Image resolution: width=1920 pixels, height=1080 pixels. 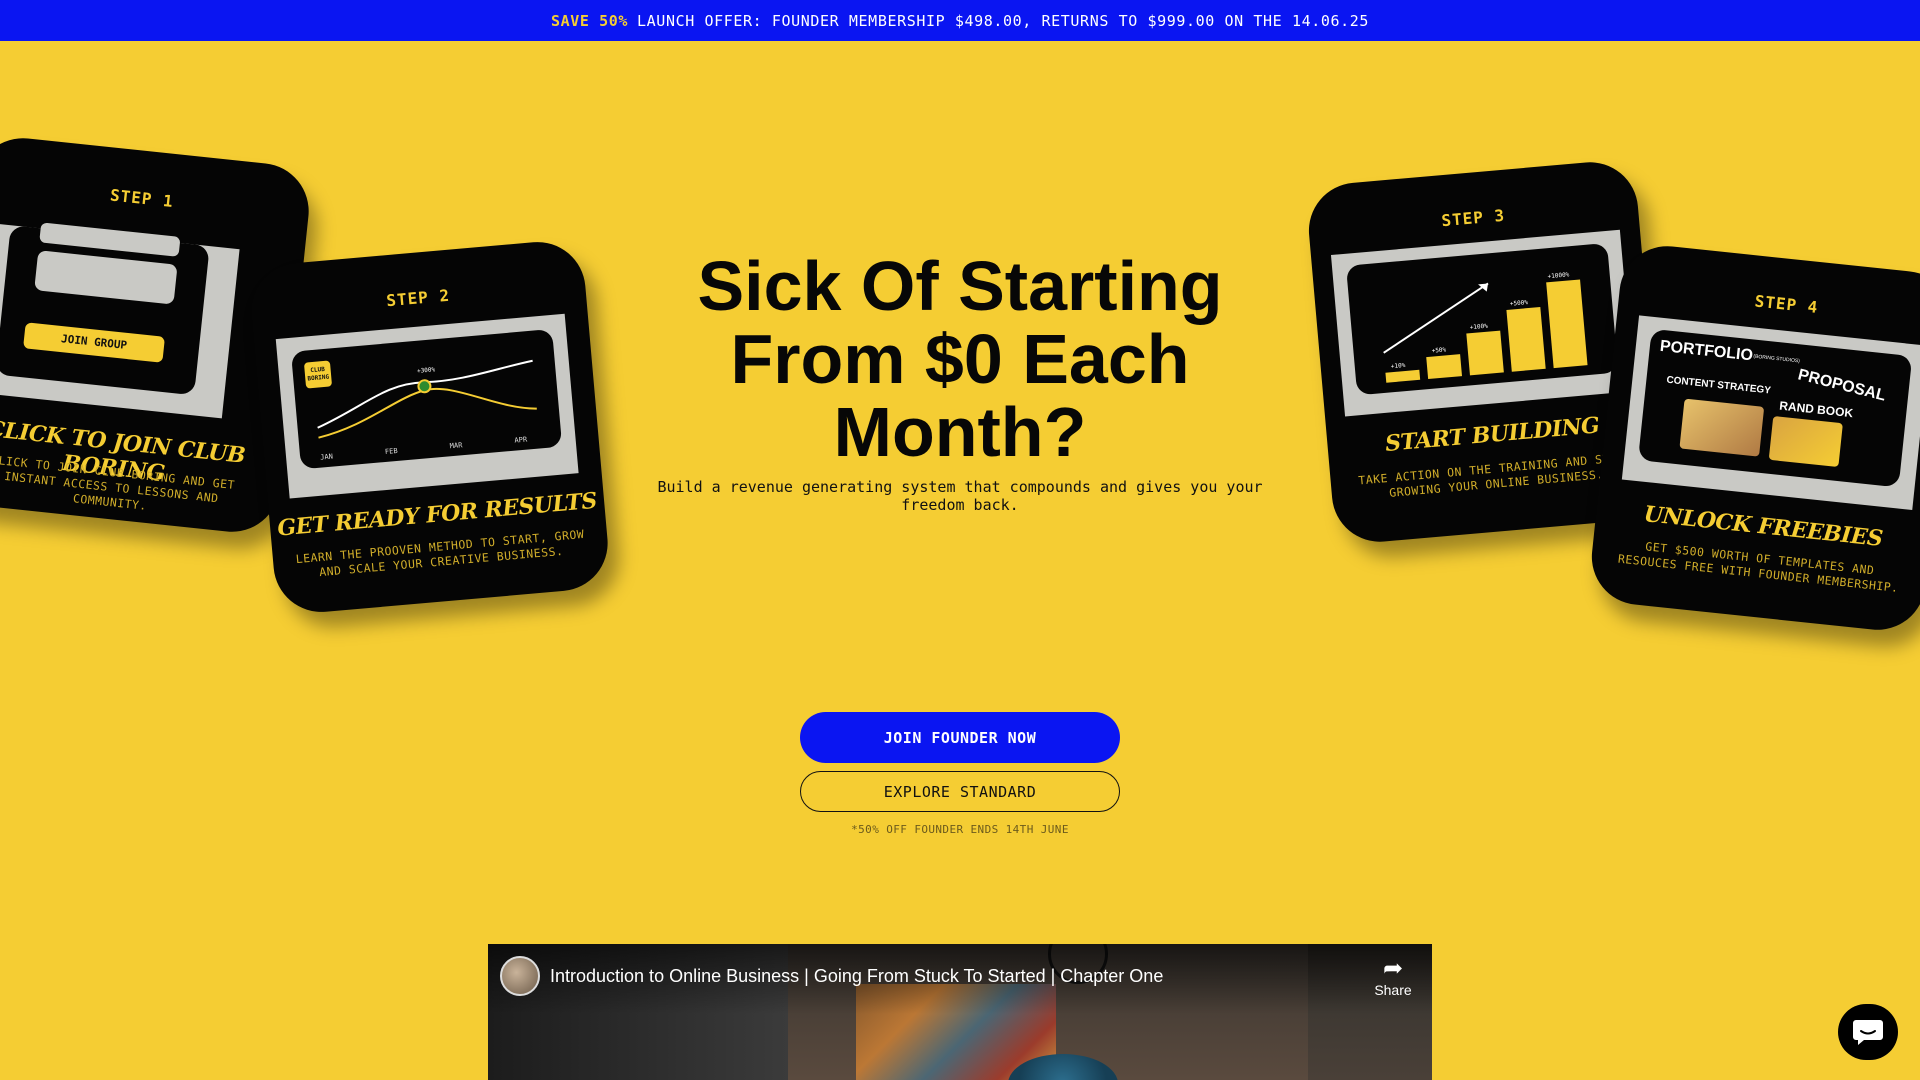 I want to click on month-feb: FEB, so click(x=391, y=451).